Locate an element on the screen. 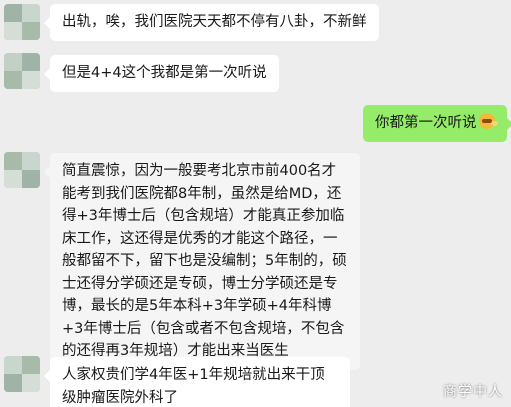  message-text: 出轨，唉，我们医院天天都不停有八卦，不新鲜 is located at coordinates (214, 22).